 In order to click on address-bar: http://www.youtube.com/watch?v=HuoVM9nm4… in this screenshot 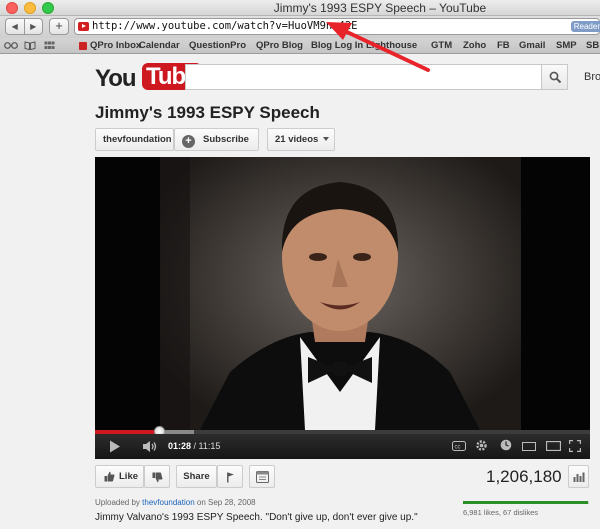, I will do `click(337, 26)`.